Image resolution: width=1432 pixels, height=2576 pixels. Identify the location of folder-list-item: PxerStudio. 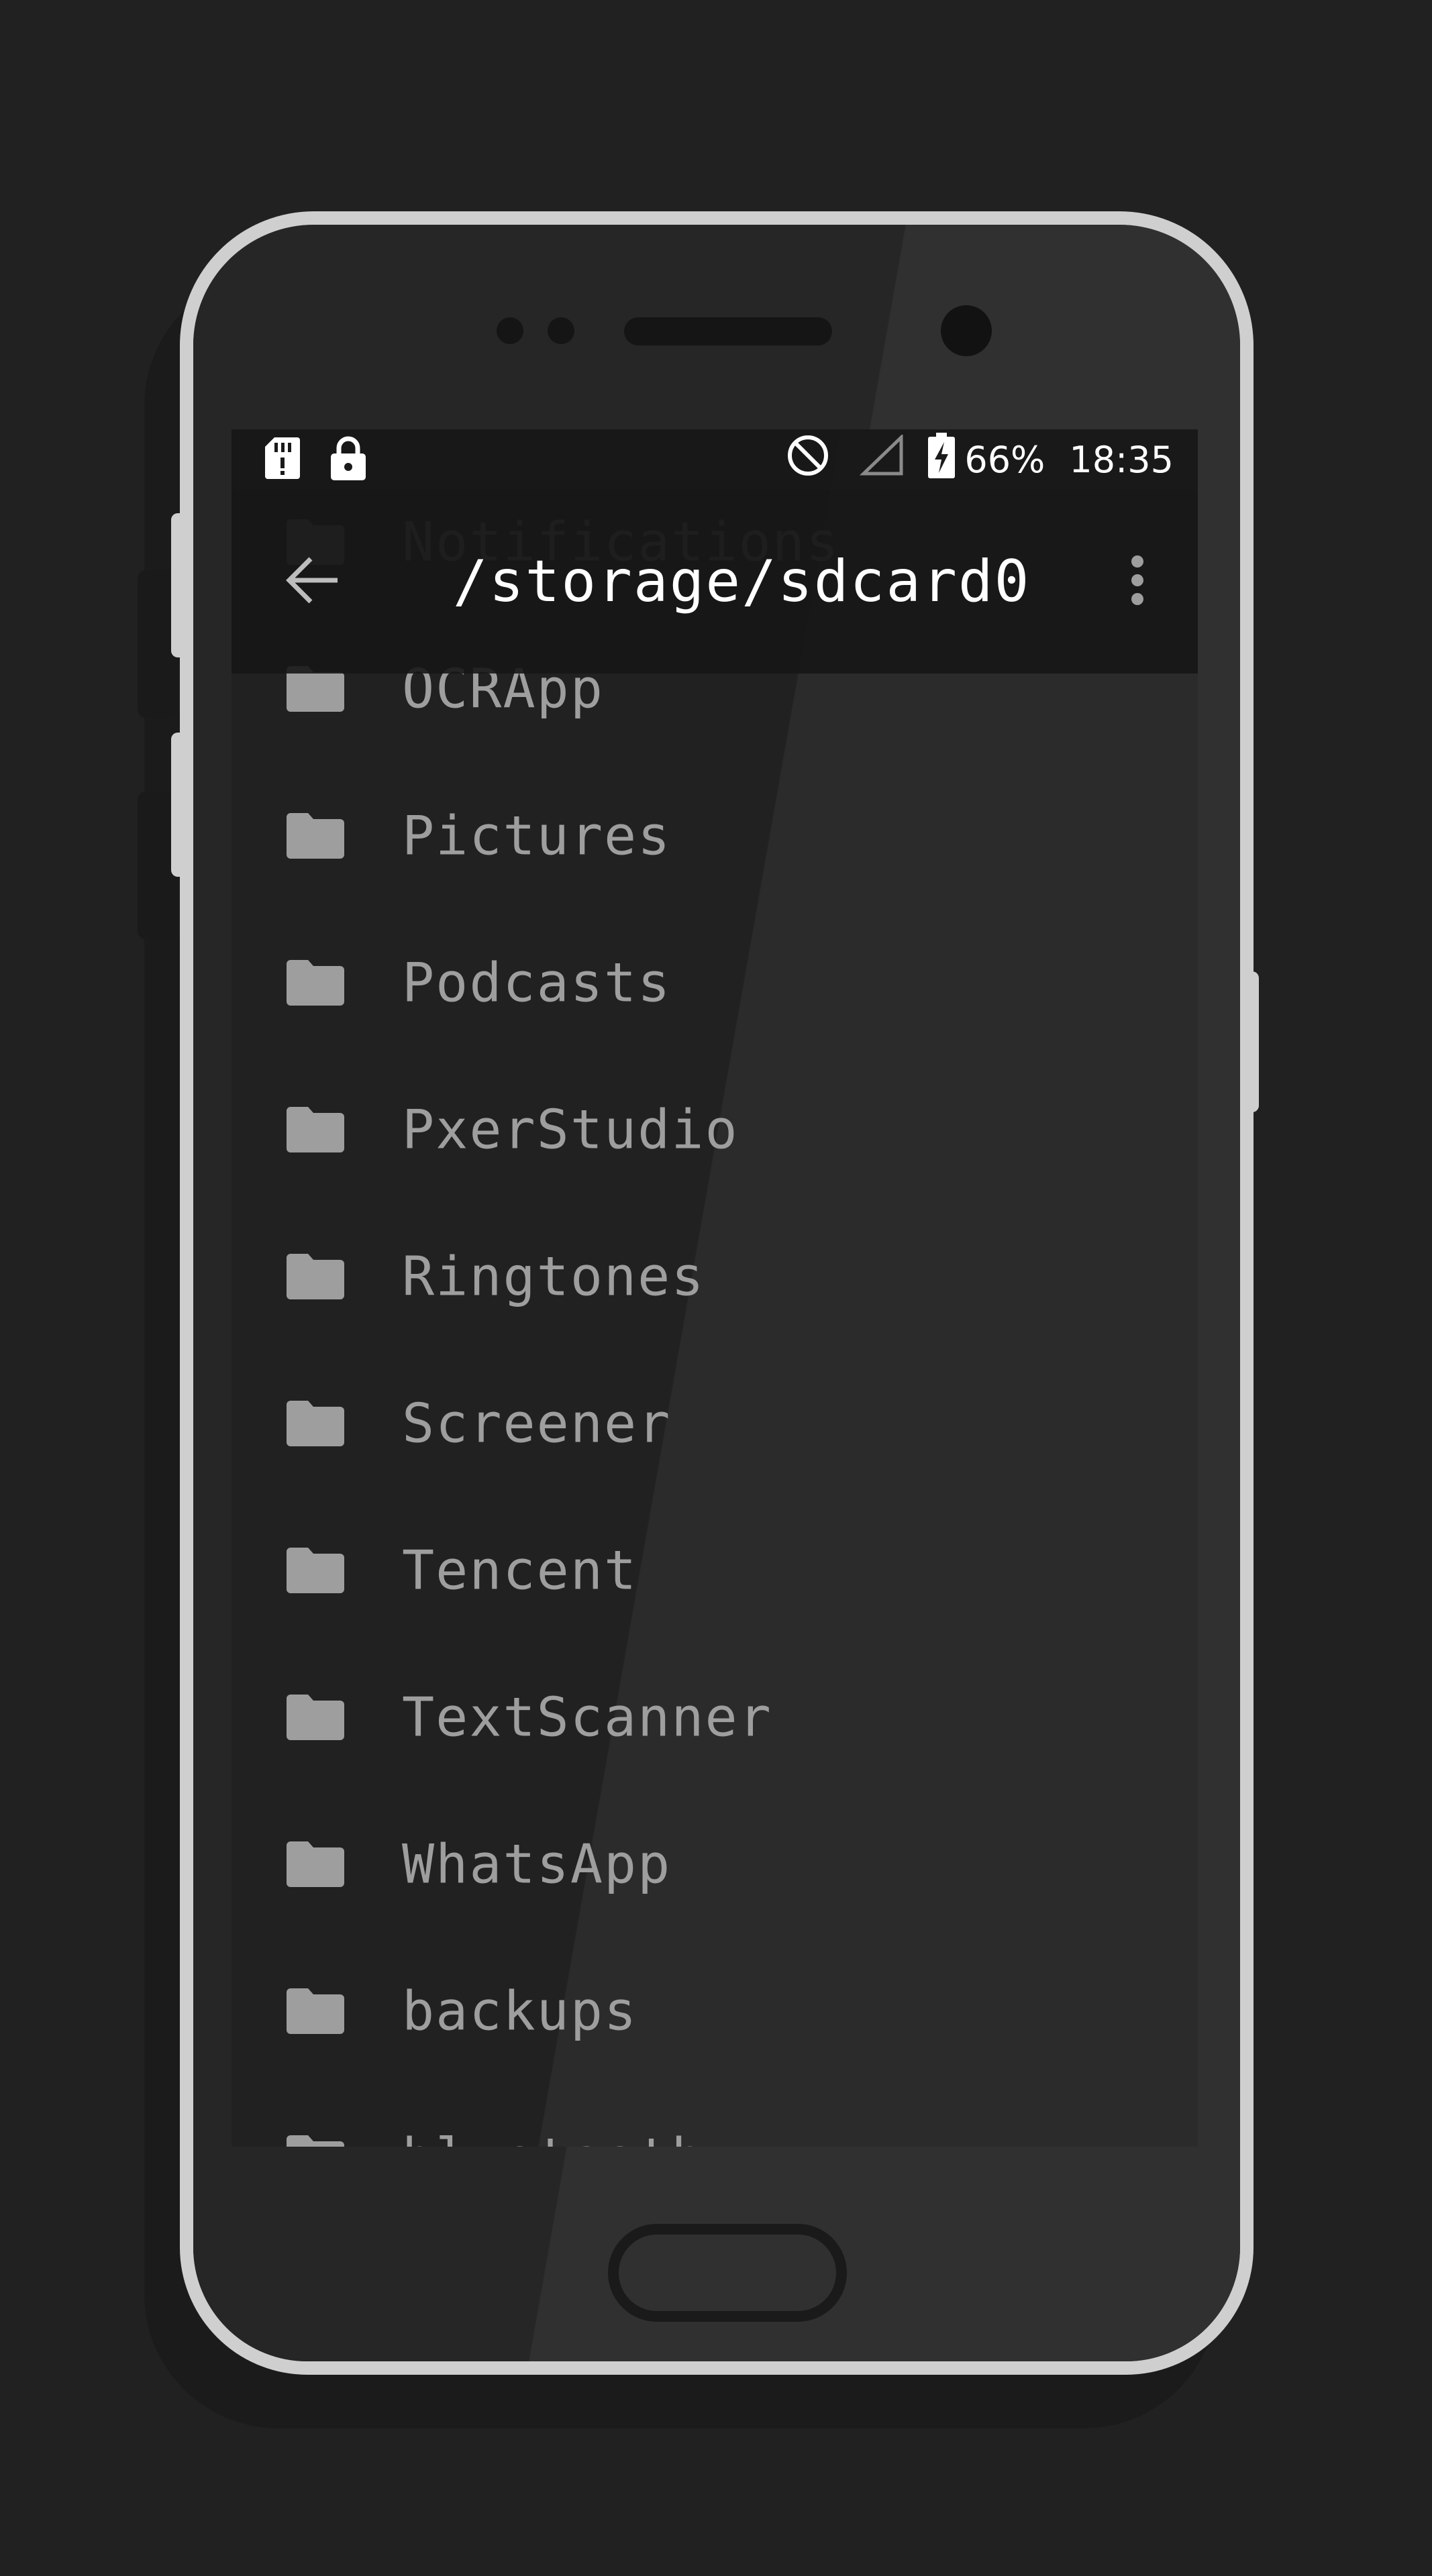
(715, 1130).